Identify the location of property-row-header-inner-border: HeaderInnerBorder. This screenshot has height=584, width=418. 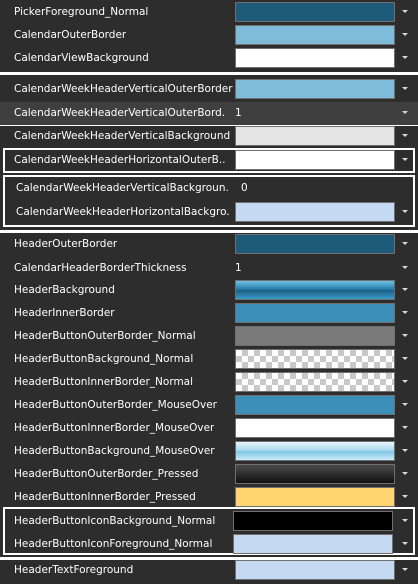
(209, 313).